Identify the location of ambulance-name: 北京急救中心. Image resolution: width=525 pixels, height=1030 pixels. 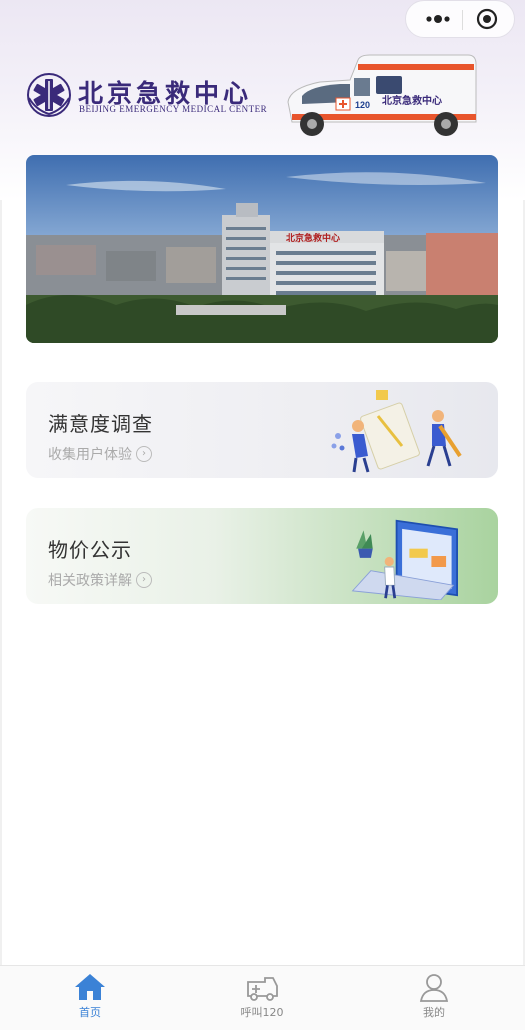
(412, 100).